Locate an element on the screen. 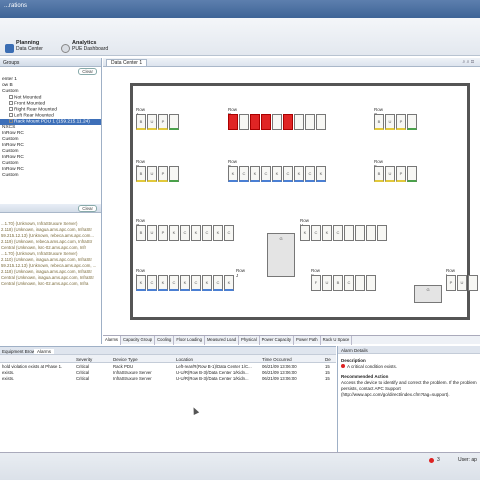  view-tab: Capacity Group is located at coordinates (138, 340).